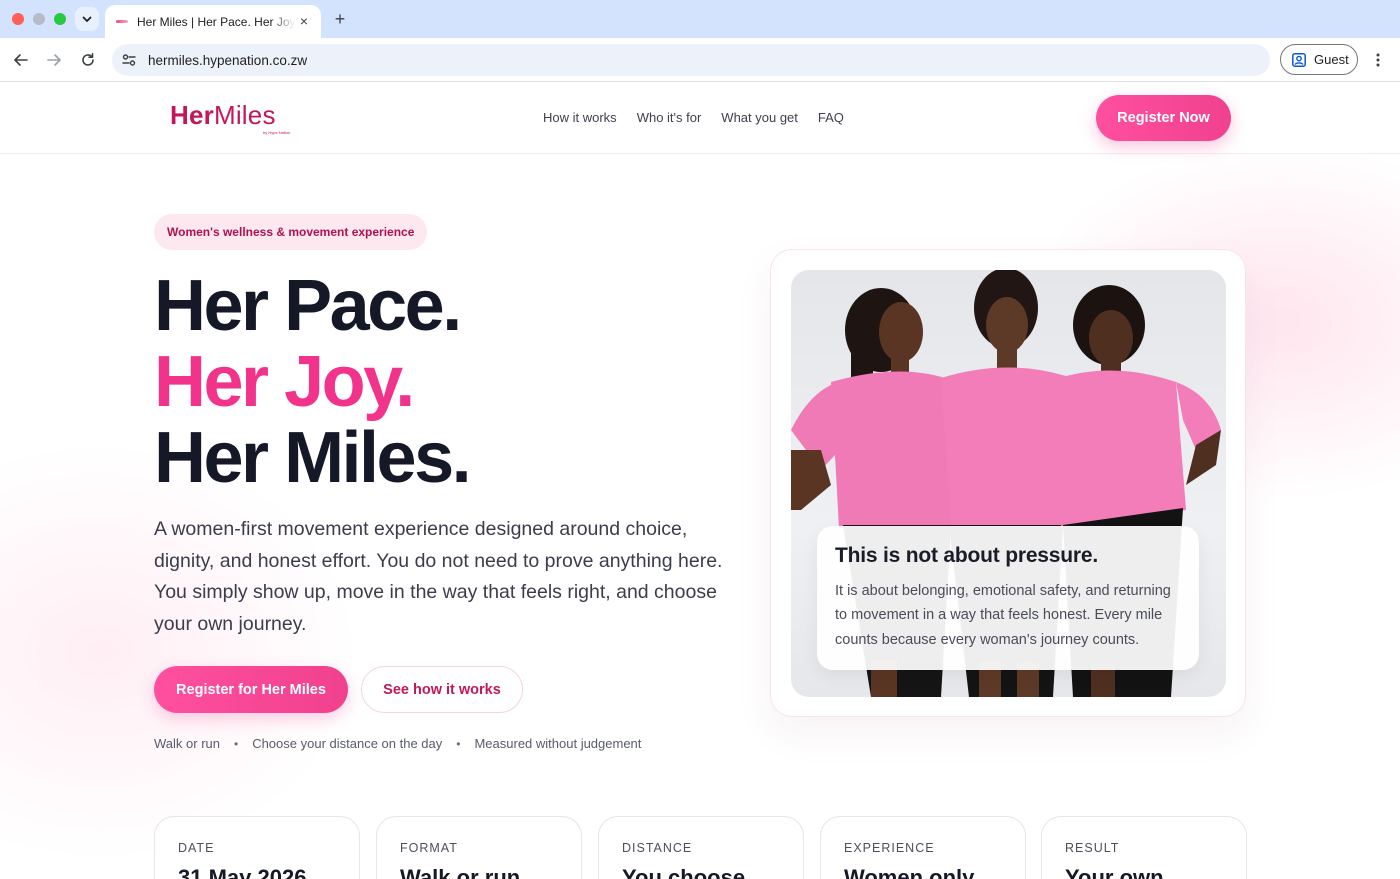  I want to click on reload-icon, so click(88, 59).